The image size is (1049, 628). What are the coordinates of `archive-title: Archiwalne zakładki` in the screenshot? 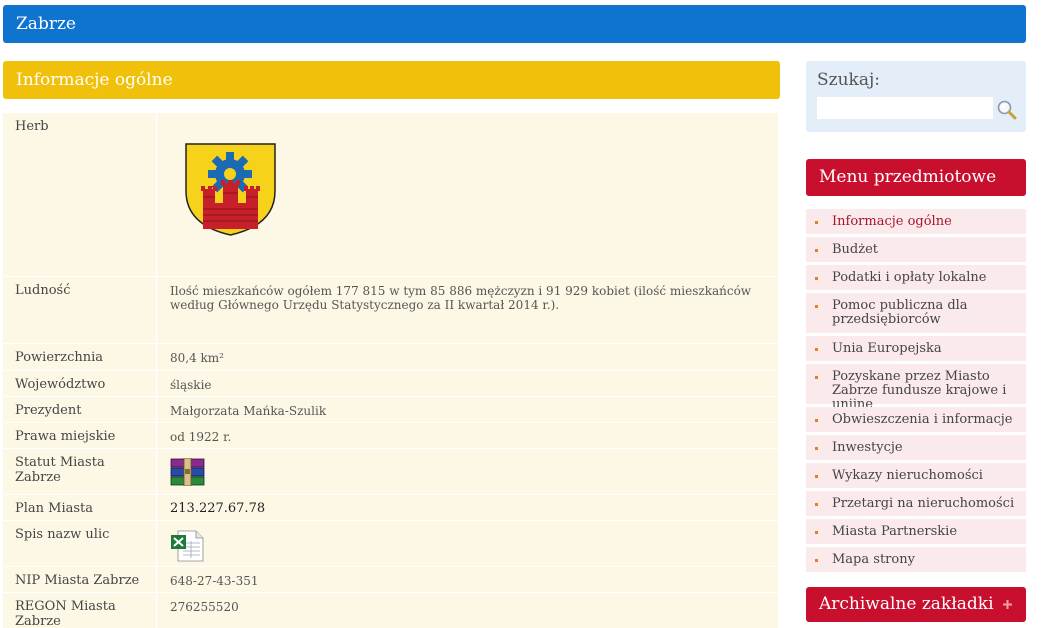 It's located at (906, 604).